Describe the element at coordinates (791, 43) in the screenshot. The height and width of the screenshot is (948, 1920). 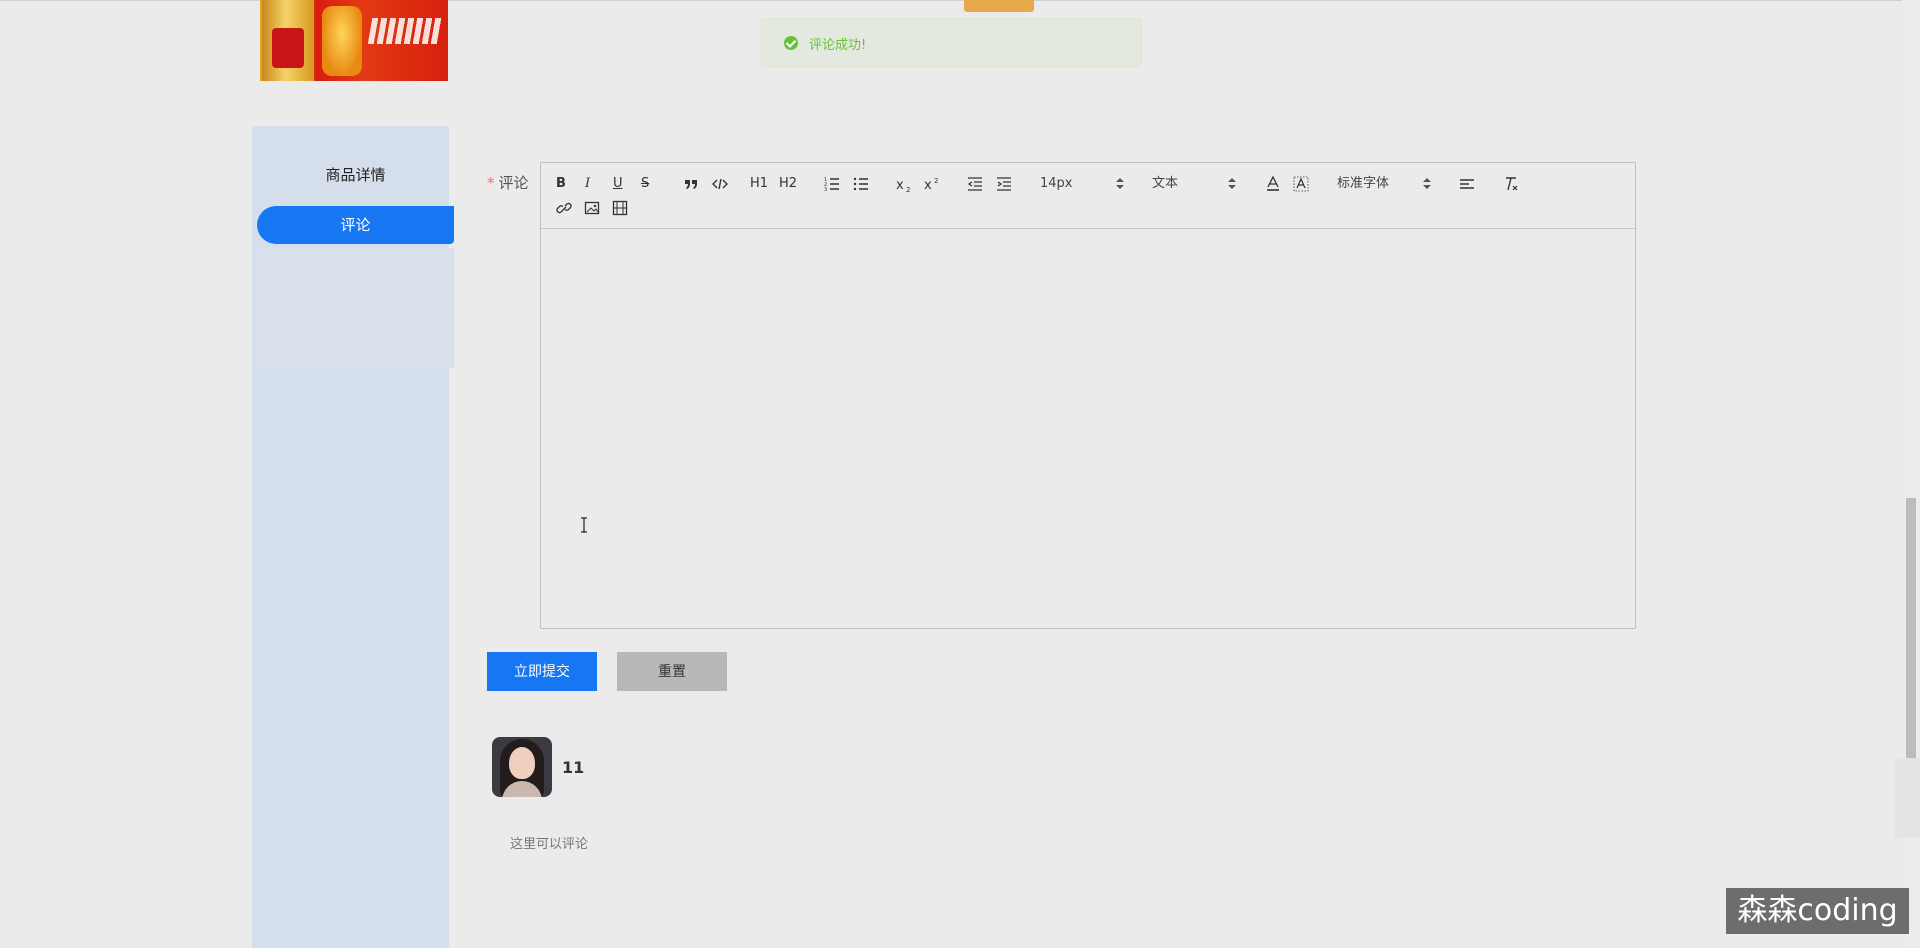
I see `check-circle-icon` at that location.